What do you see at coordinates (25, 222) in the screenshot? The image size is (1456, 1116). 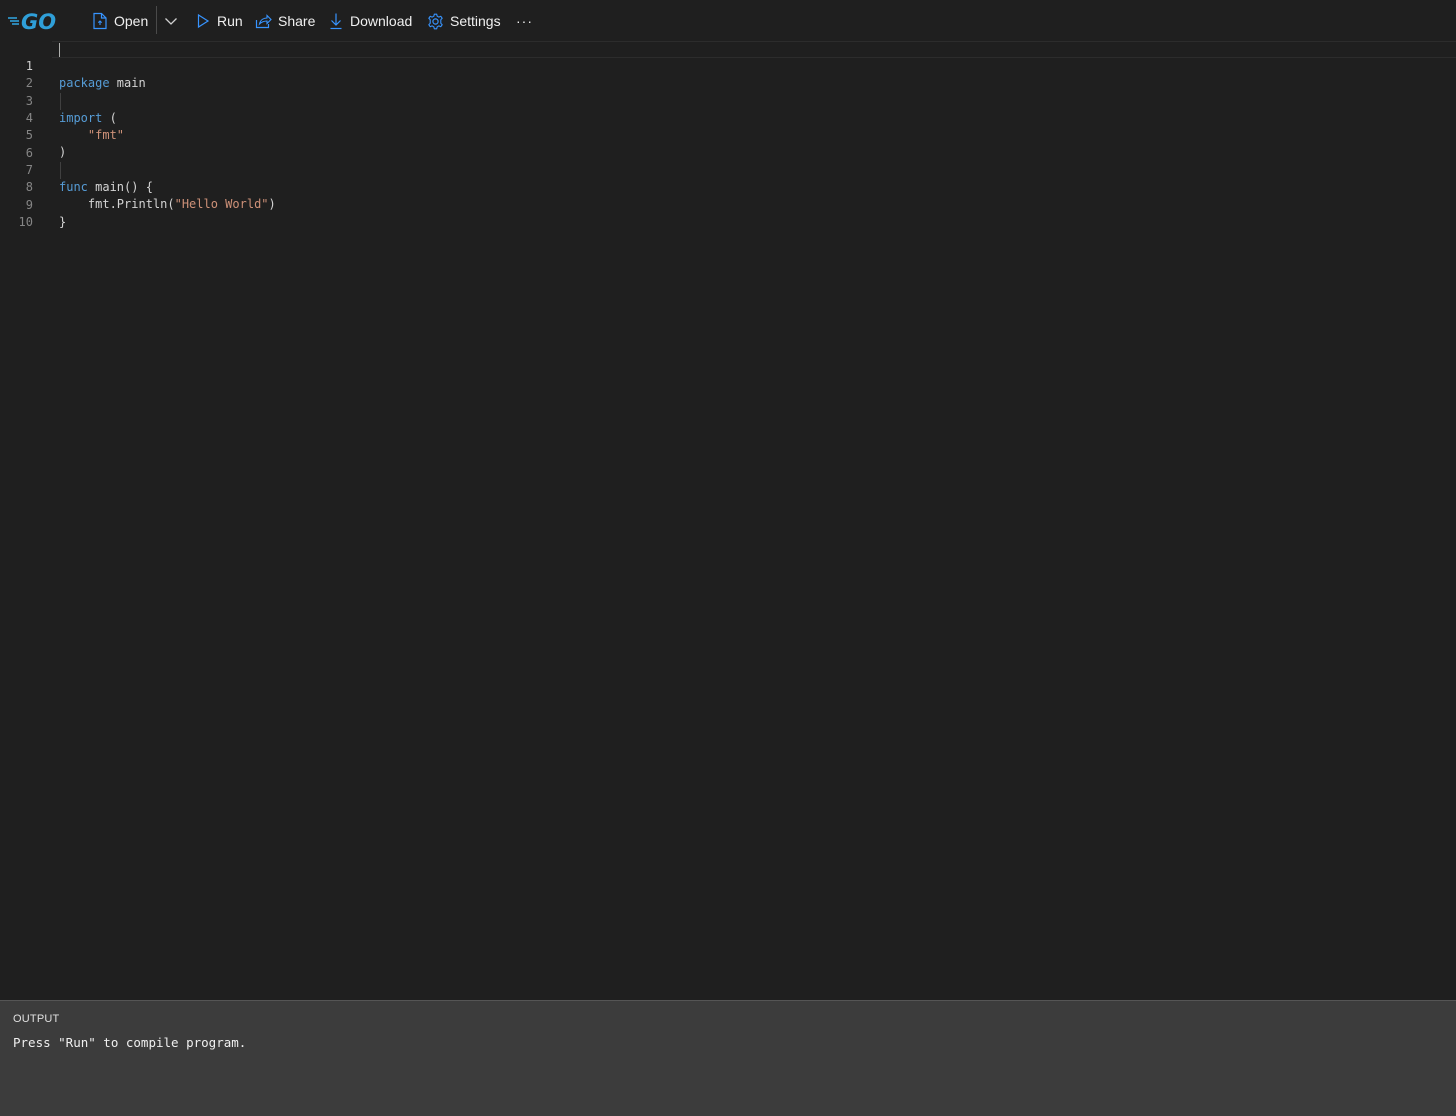 I see `line-number: 10` at bounding box center [25, 222].